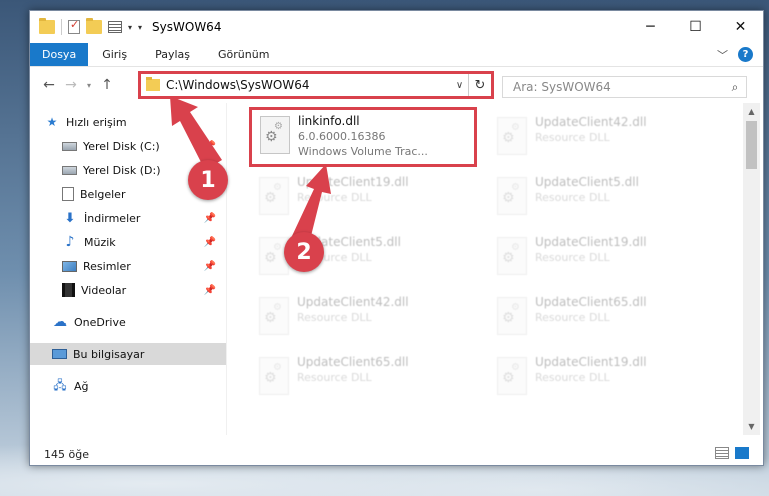 The image size is (769, 496). Describe the element at coordinates (59, 354) in the screenshot. I see `computer-icon` at that location.